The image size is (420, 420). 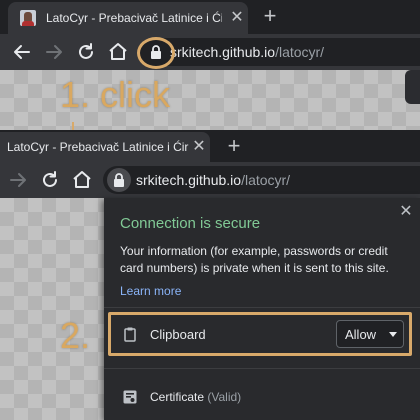 I want to click on address-bar-second: srkitech.github.io/latocyr/, so click(x=261, y=180).